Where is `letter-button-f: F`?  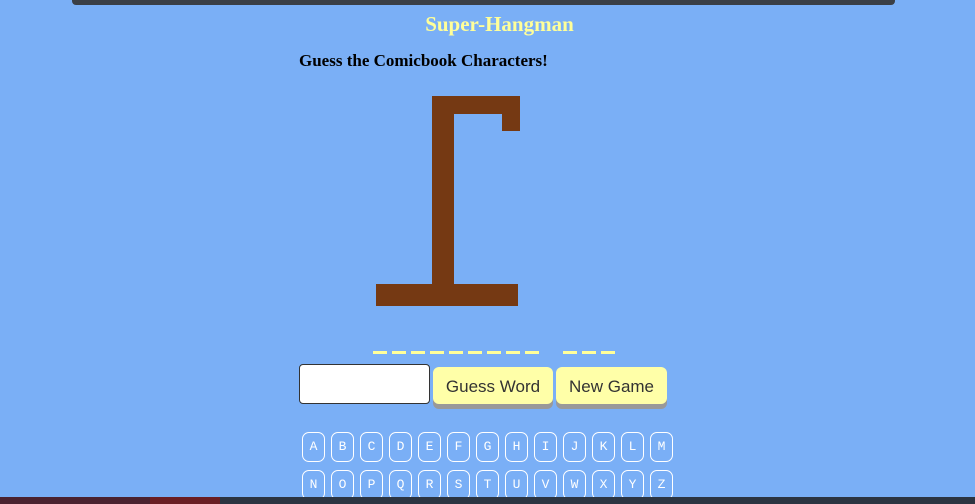 letter-button-f: F is located at coordinates (458, 447).